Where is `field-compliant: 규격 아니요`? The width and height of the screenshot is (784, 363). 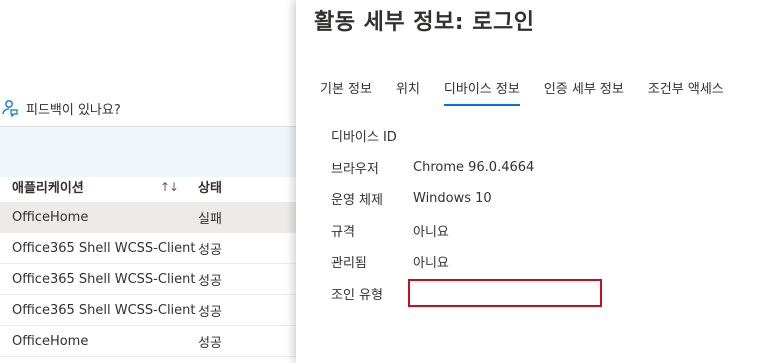 field-compliant: 규격 아니요 is located at coordinates (432, 231).